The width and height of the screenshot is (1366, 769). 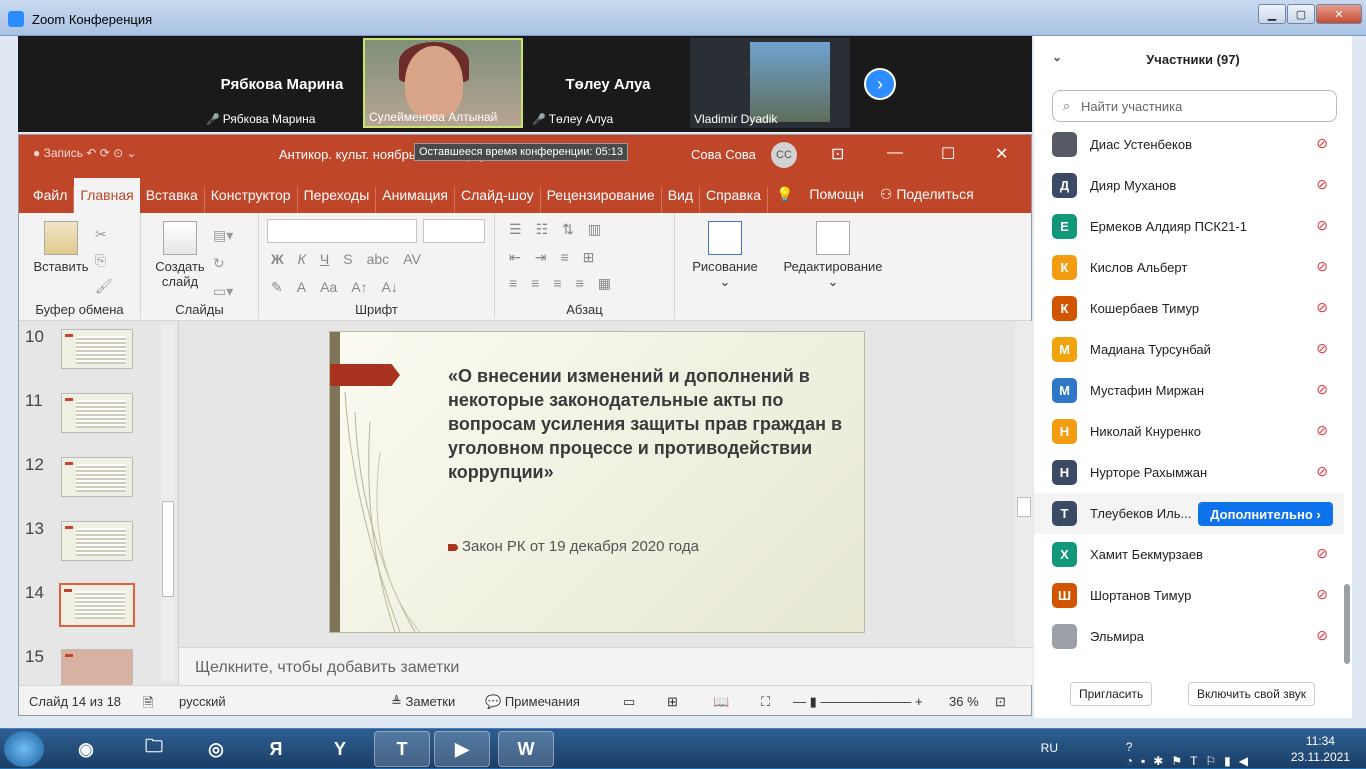 I want to click on video-tile: Vladimir Dyadik, so click(x=770, y=83).